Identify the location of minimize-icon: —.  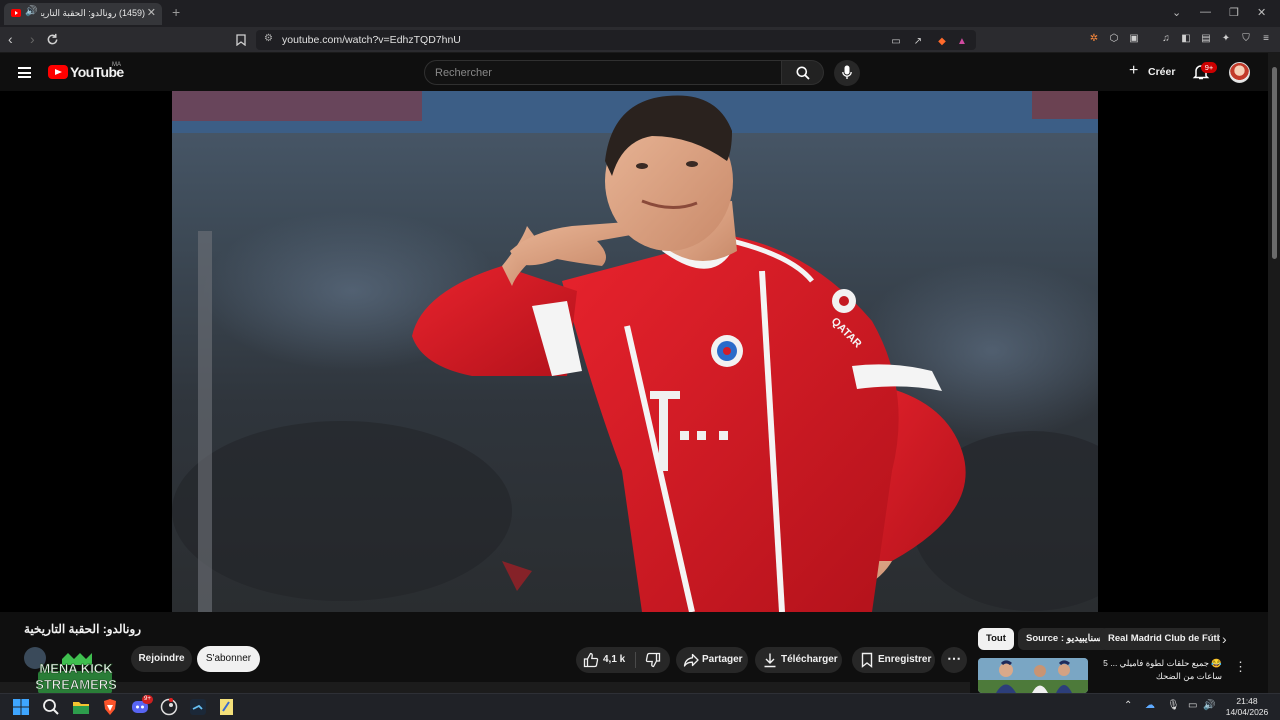
(1205, 12).